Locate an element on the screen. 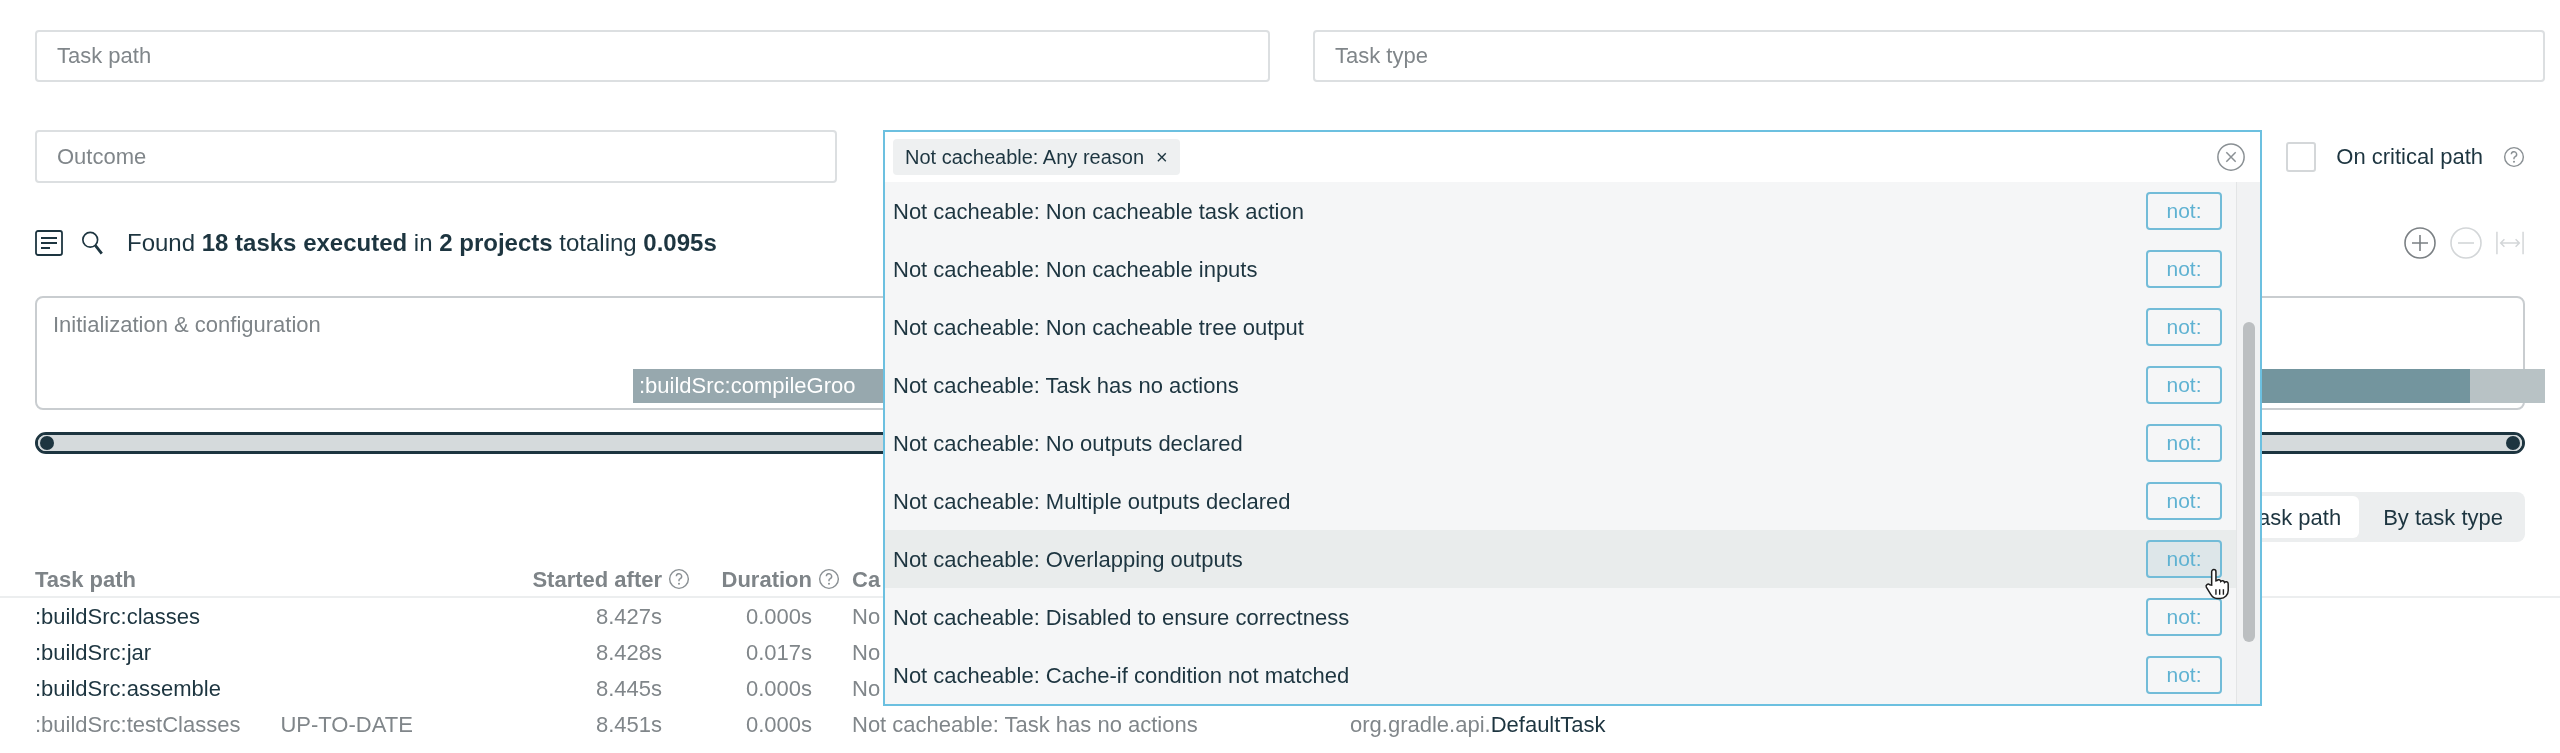 The width and height of the screenshot is (2560, 753). summary-text: Found 18 tasks executed in 2 projects totaling 0.095s is located at coordinates (422, 243).